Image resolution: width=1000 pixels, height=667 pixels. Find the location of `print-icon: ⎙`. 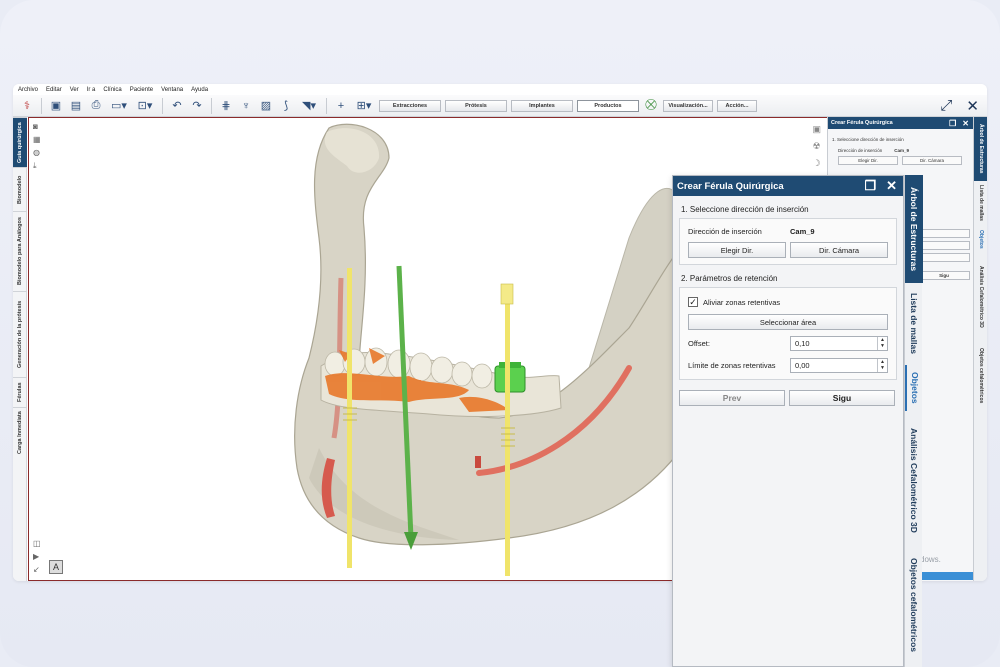

print-icon: ⎙ is located at coordinates (96, 106).